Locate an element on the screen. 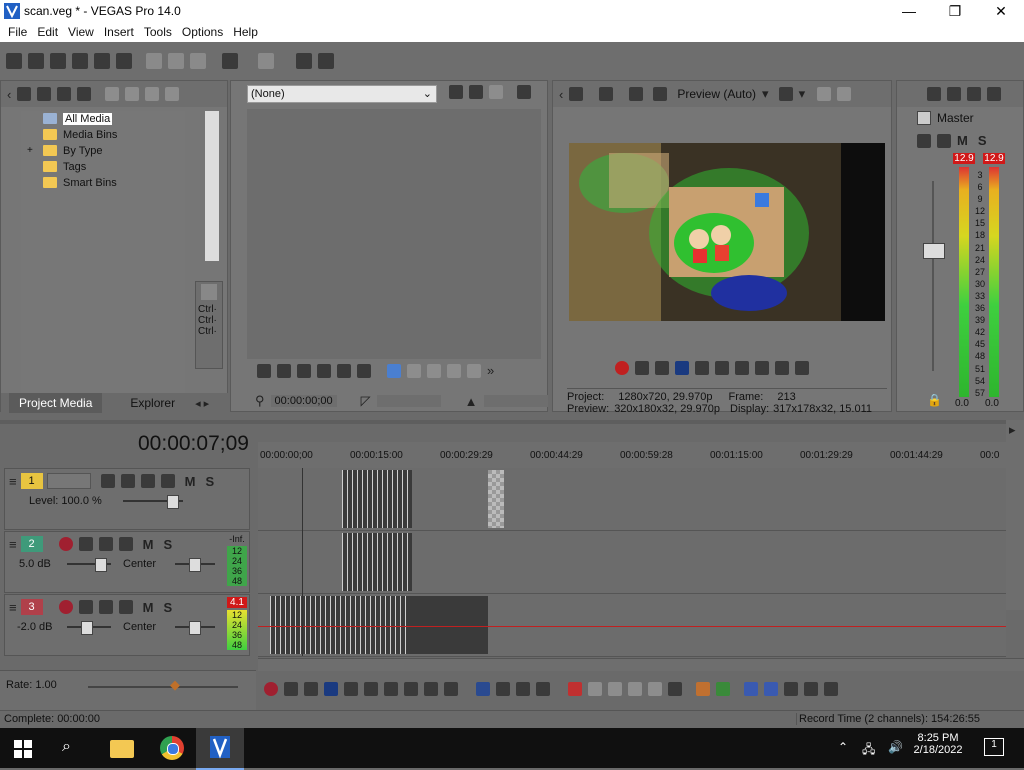 Image resolution: width=1024 pixels, height=770 pixels. vegas-taskbar-button is located at coordinates (220, 749).